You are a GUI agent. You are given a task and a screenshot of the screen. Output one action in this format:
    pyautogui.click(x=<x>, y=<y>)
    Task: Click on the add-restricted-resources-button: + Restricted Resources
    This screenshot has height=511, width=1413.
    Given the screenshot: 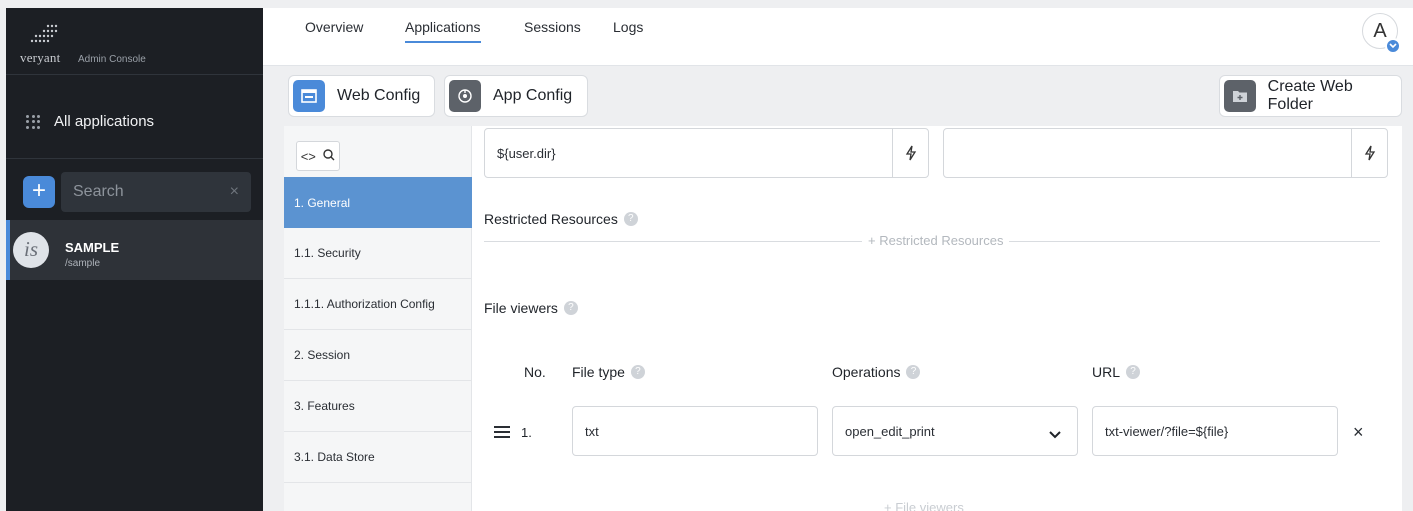 What is the action you would take?
    pyautogui.click(x=936, y=240)
    